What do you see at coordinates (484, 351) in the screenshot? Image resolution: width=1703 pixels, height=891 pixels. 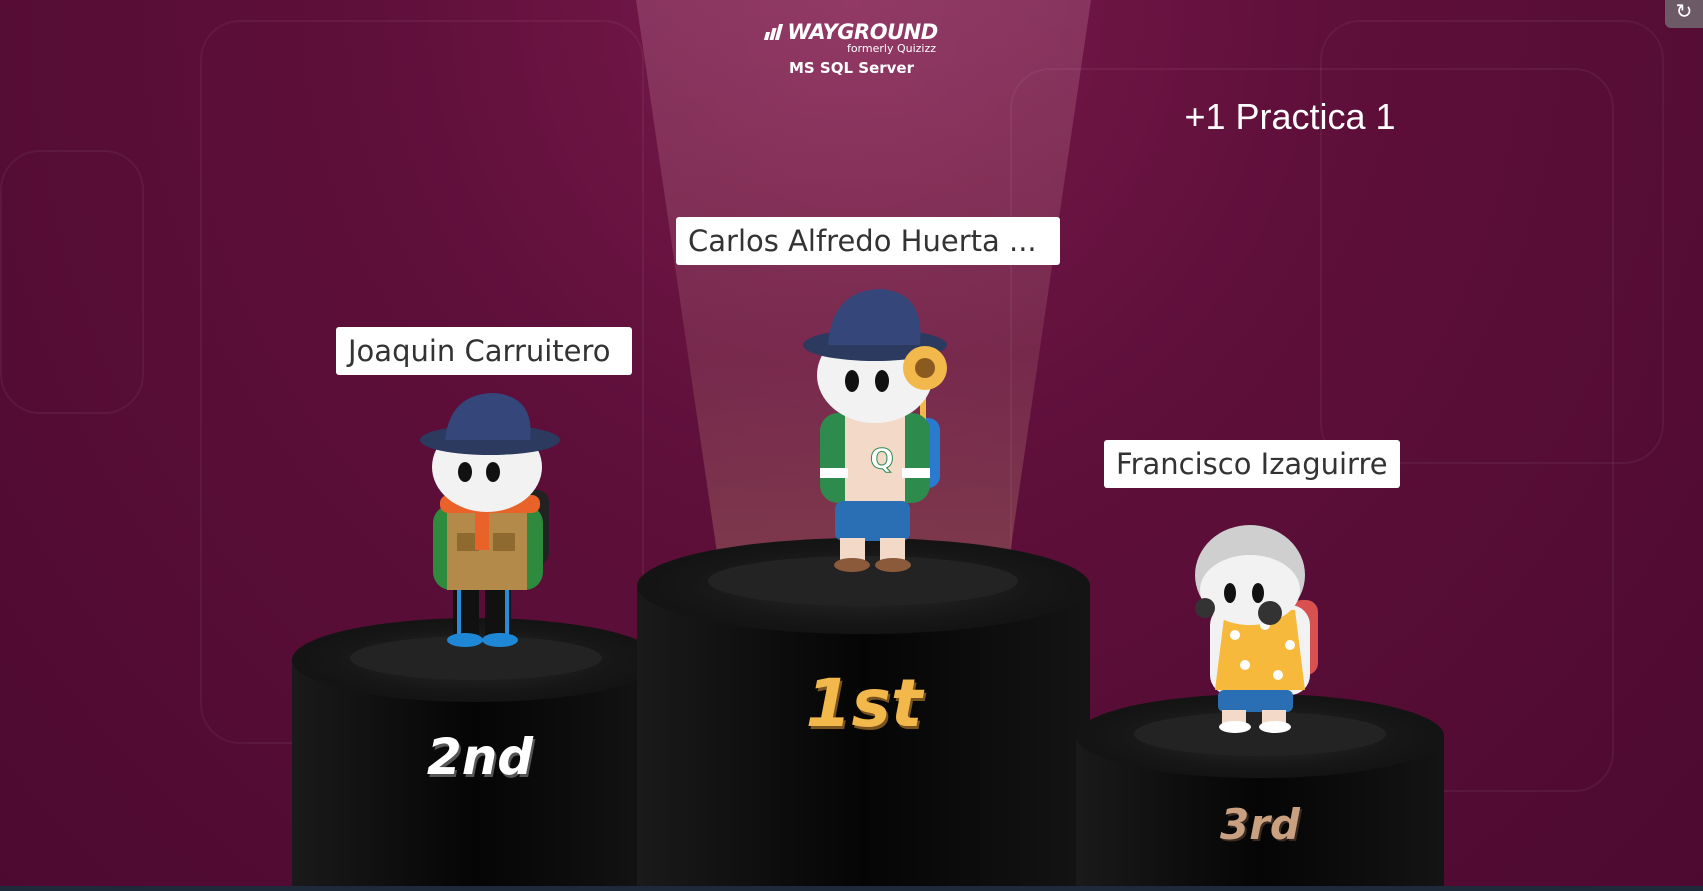 I see `name-tag-second: Joaquin Carruitero` at bounding box center [484, 351].